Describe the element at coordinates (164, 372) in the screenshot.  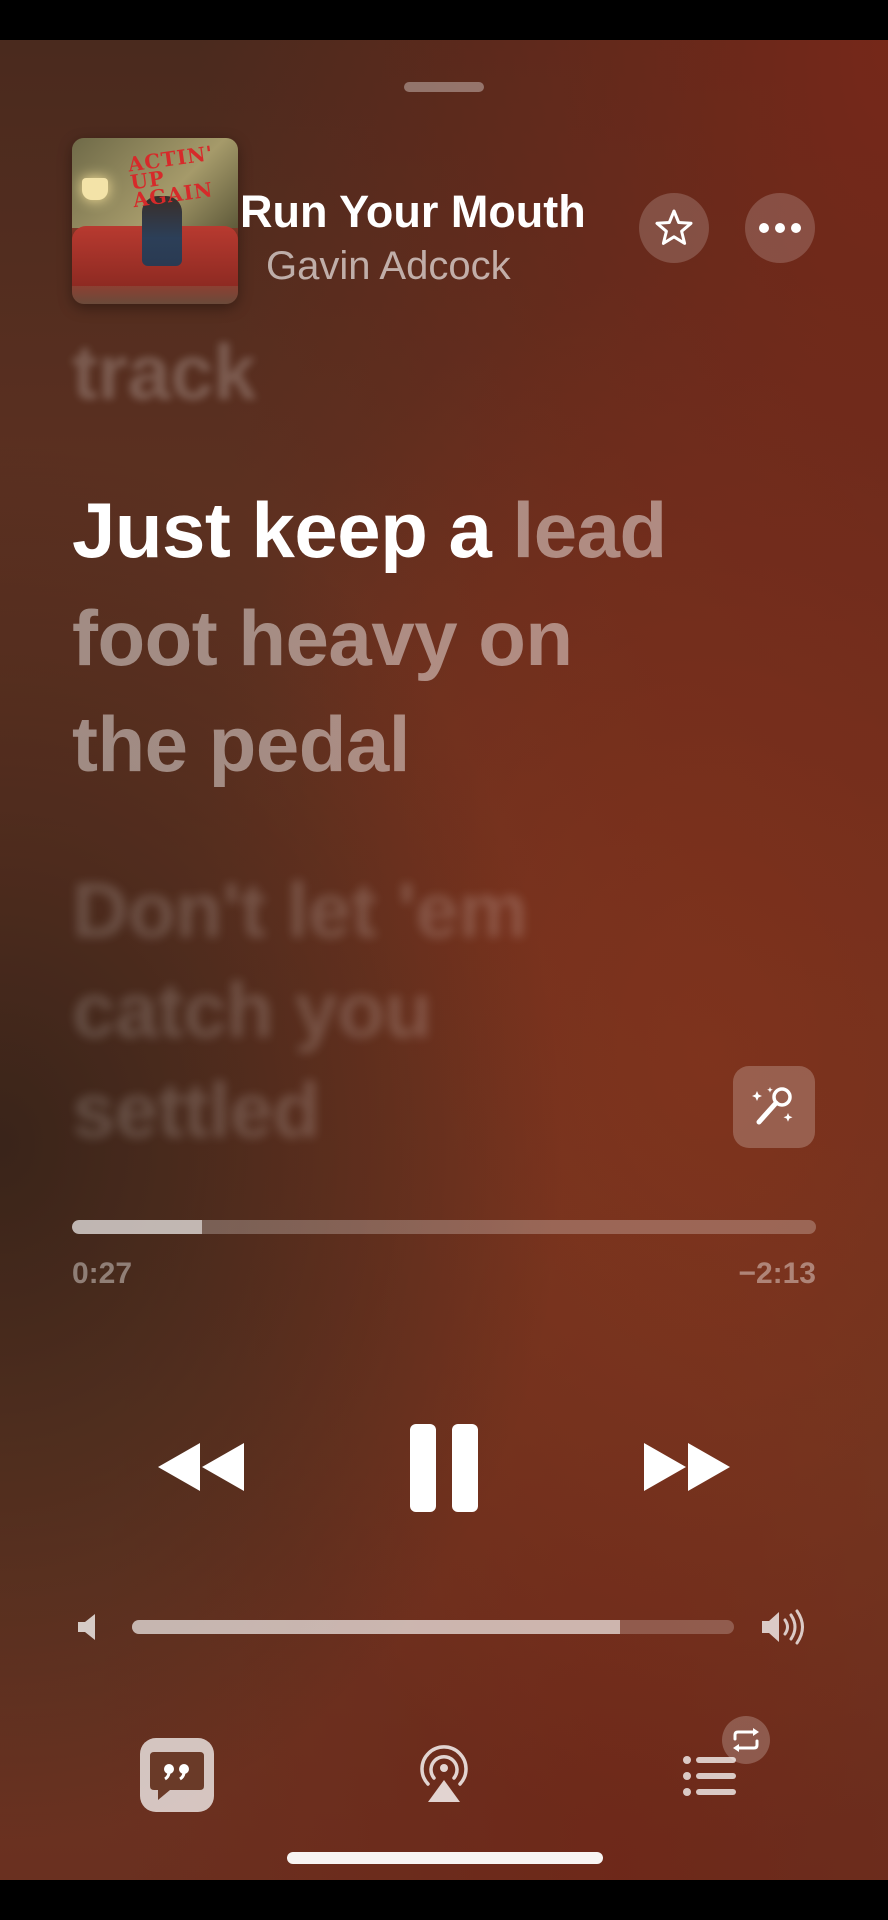
I see `lyric-line-previous: track` at that location.